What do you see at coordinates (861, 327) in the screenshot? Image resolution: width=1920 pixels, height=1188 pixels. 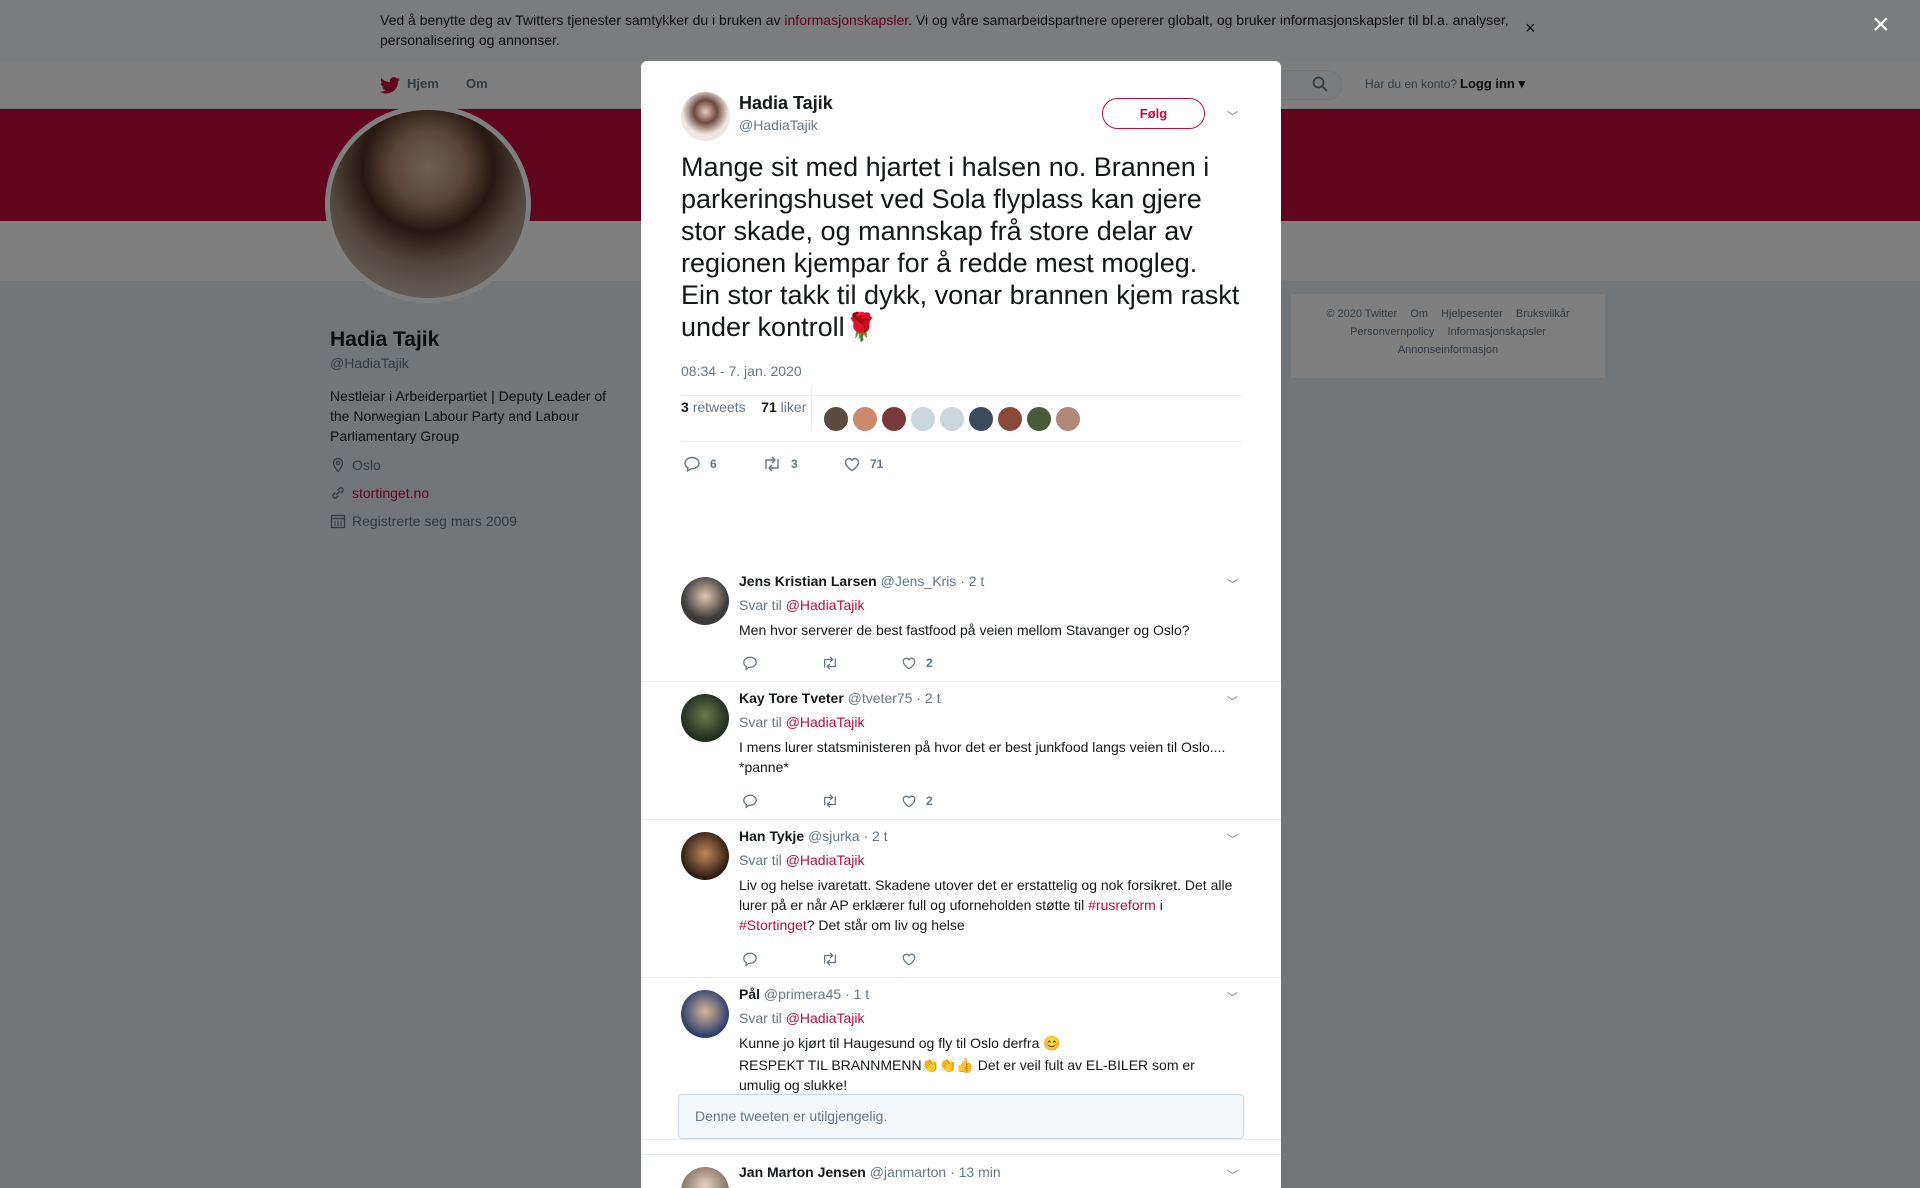 I see `rose-emoji: 🌹` at bounding box center [861, 327].